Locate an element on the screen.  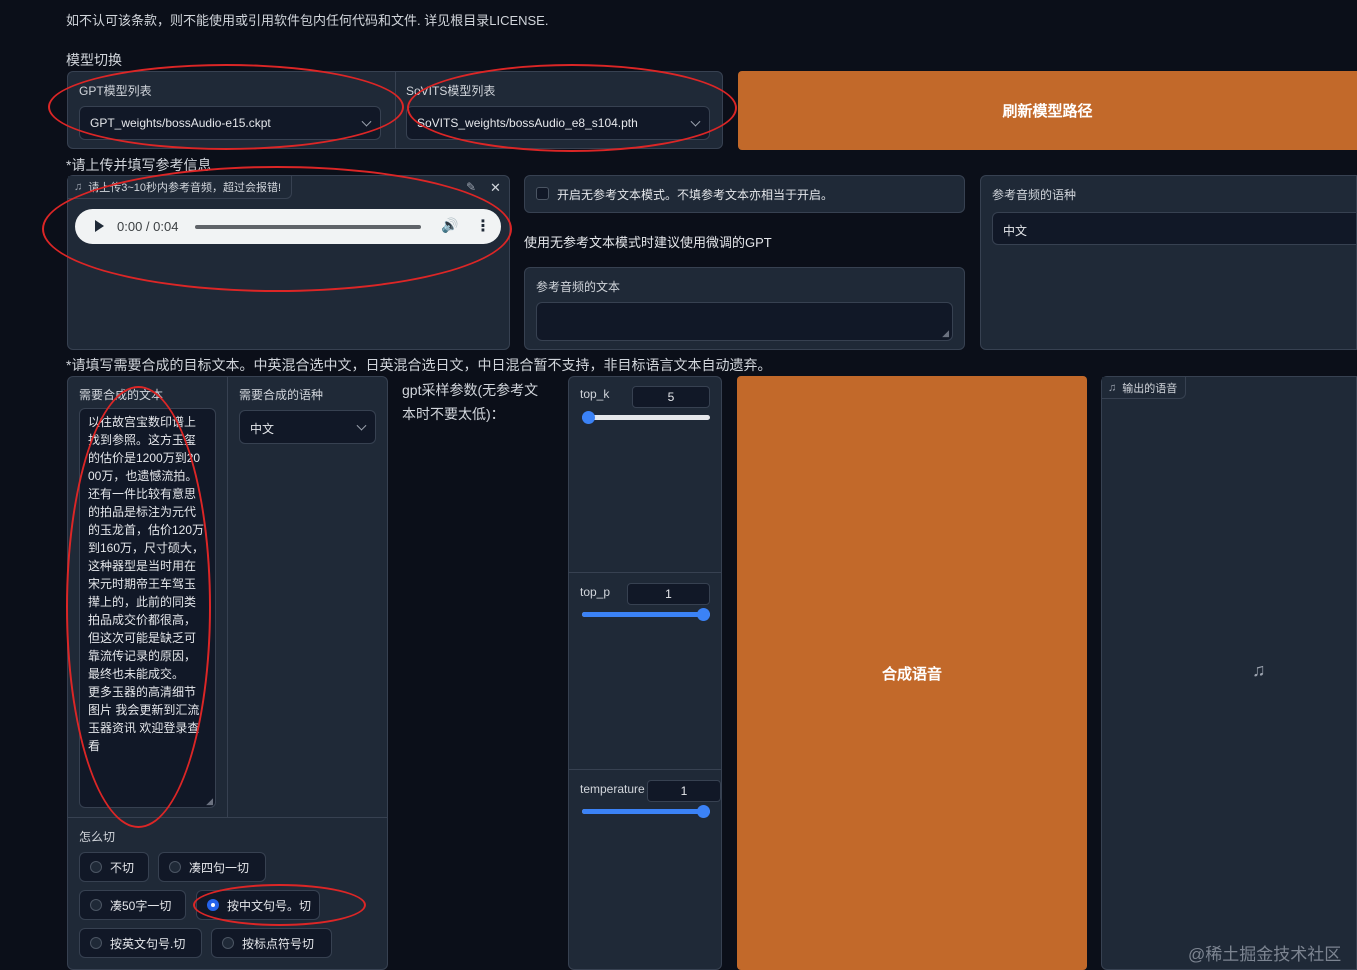
sovits-model-label: SoVITS模型列表 is located at coordinates (451, 91).